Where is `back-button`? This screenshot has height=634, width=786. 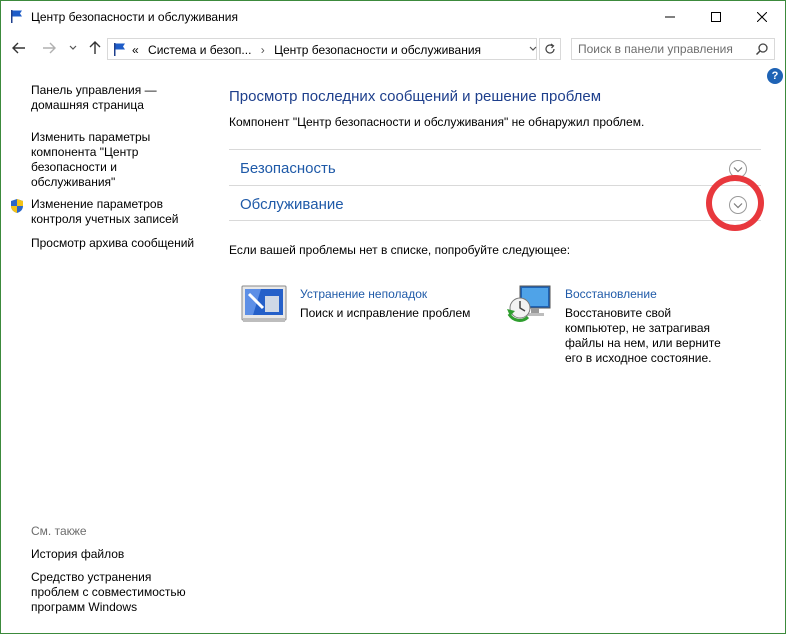
back-button is located at coordinates (19, 48).